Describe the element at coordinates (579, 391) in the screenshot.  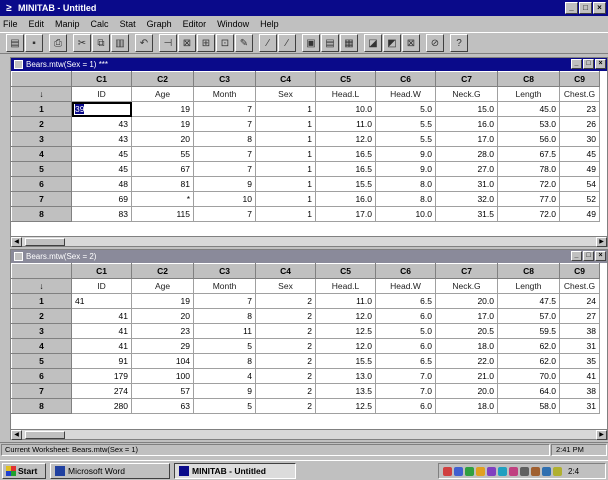
I see `data-cell: 38` at that location.